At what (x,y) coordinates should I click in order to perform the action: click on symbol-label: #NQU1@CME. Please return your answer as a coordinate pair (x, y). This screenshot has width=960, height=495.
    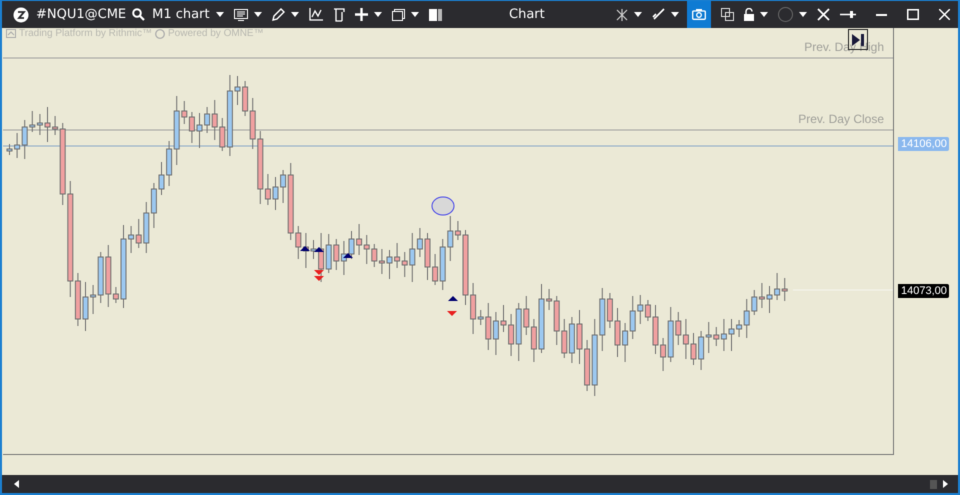
    Looking at the image, I should click on (81, 14).